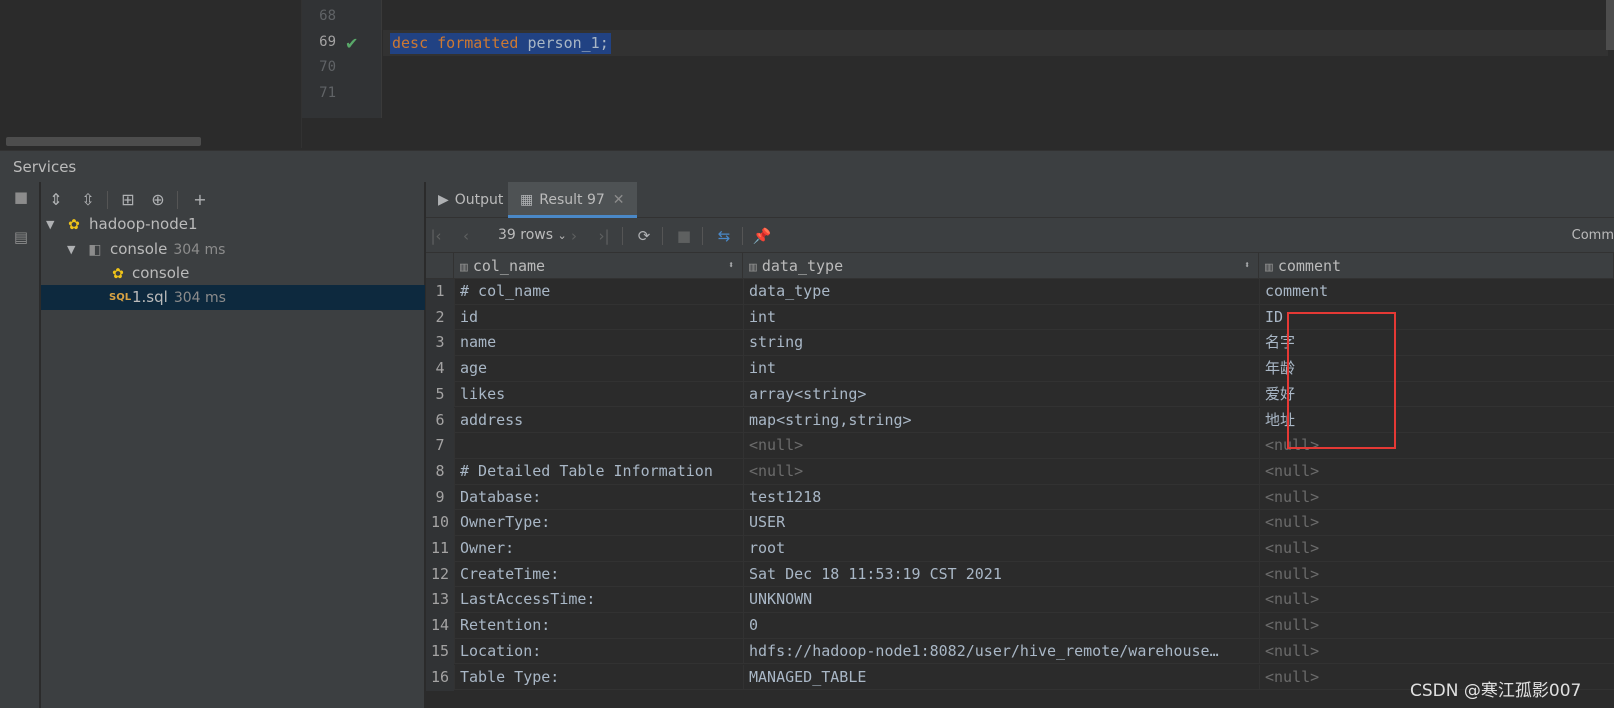 The width and height of the screenshot is (1614, 708). What do you see at coordinates (1001, 523) in the screenshot?
I see `cell-data-type: USER` at bounding box center [1001, 523].